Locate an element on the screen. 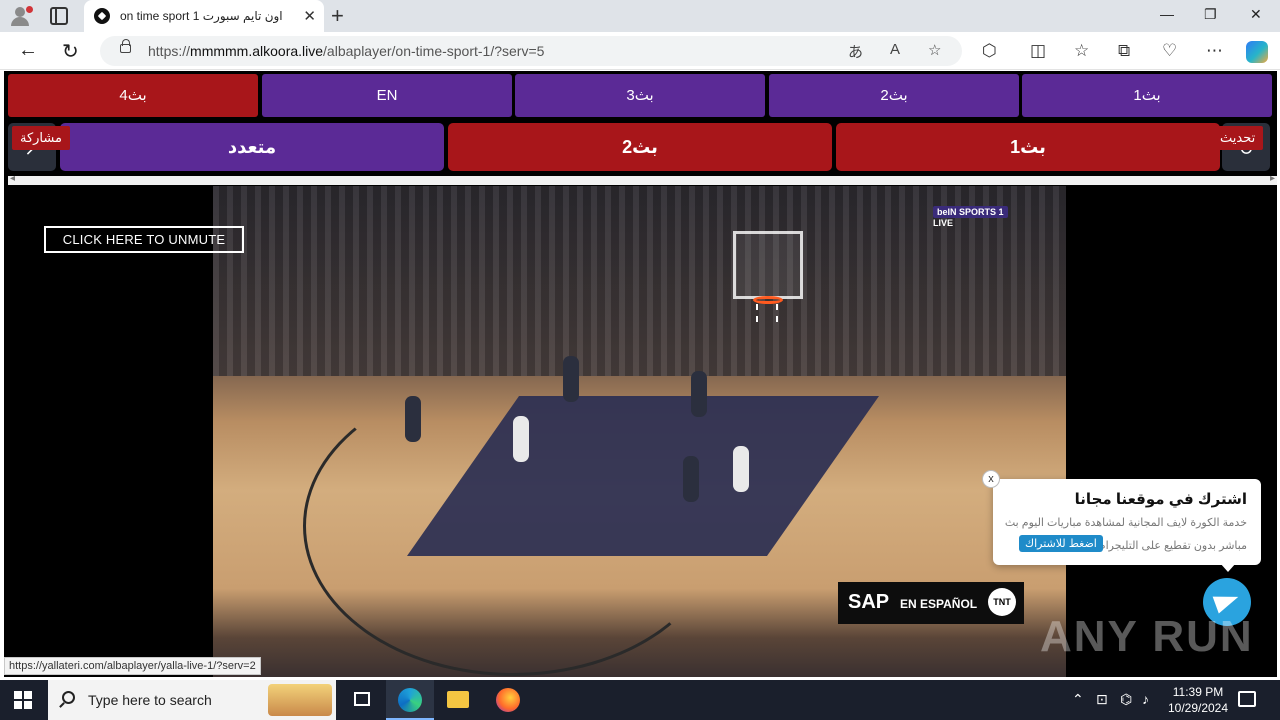 The image size is (1280, 720). server-buttons-row-1: بث4 EN بث3 بث2 بث1 is located at coordinates (640, 95).